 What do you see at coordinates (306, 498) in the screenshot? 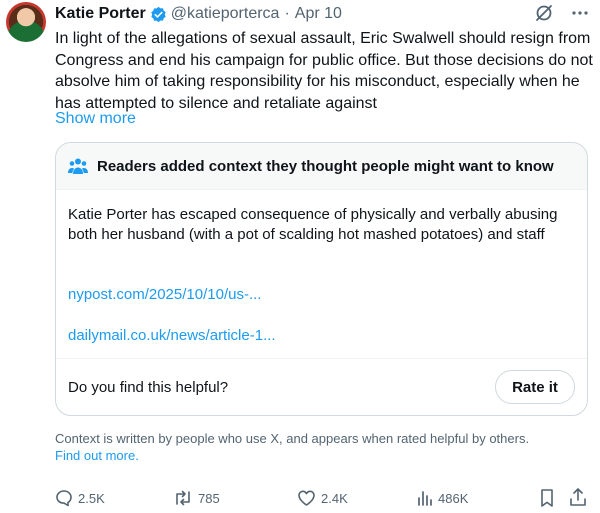
I see `like-icon` at bounding box center [306, 498].